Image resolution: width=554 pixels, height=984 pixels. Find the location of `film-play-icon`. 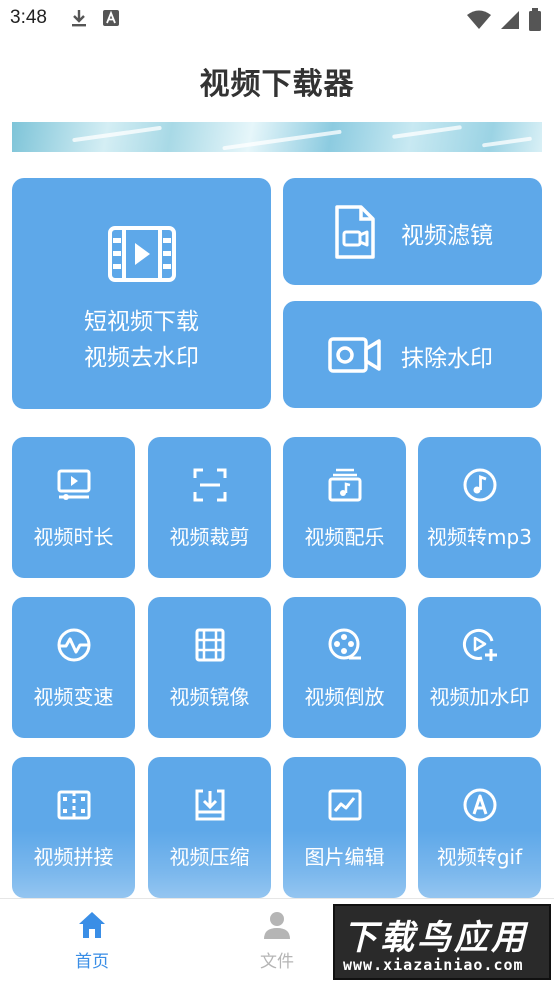

film-play-icon is located at coordinates (142, 254).